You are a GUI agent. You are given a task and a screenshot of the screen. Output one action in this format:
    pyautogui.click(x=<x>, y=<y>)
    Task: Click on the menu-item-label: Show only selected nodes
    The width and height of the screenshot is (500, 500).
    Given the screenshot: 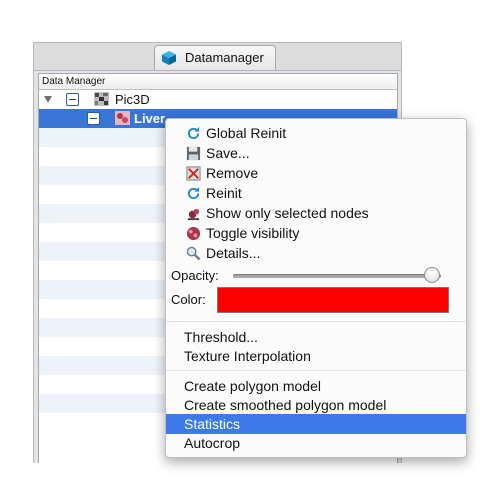 What is the action you would take?
    pyautogui.click(x=287, y=213)
    